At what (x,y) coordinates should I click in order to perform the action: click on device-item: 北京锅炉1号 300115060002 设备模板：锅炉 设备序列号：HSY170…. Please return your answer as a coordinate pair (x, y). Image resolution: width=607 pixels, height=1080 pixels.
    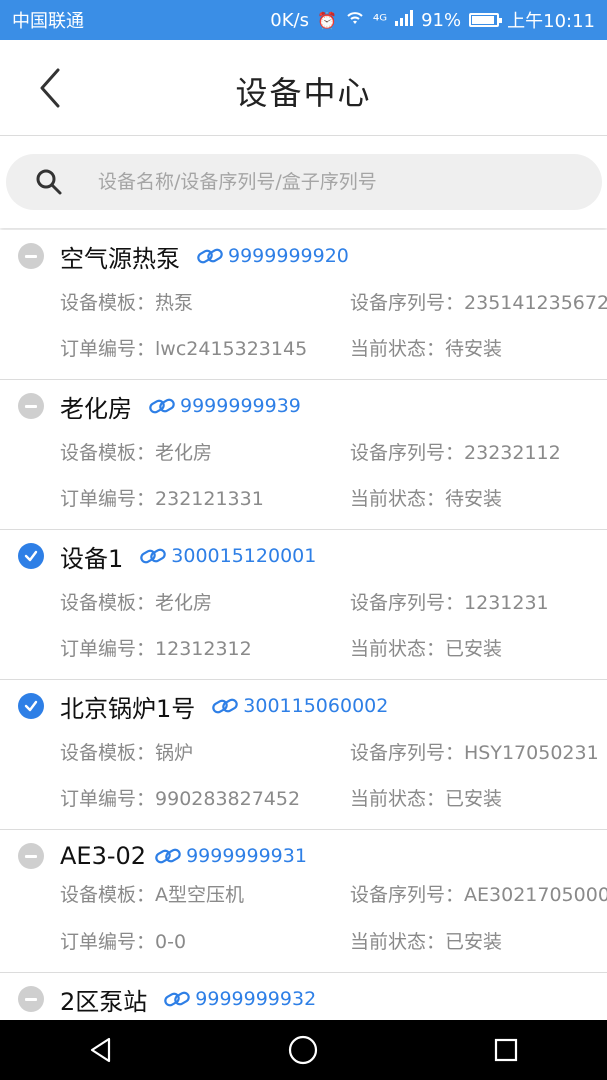
    Looking at the image, I should click on (303, 755).